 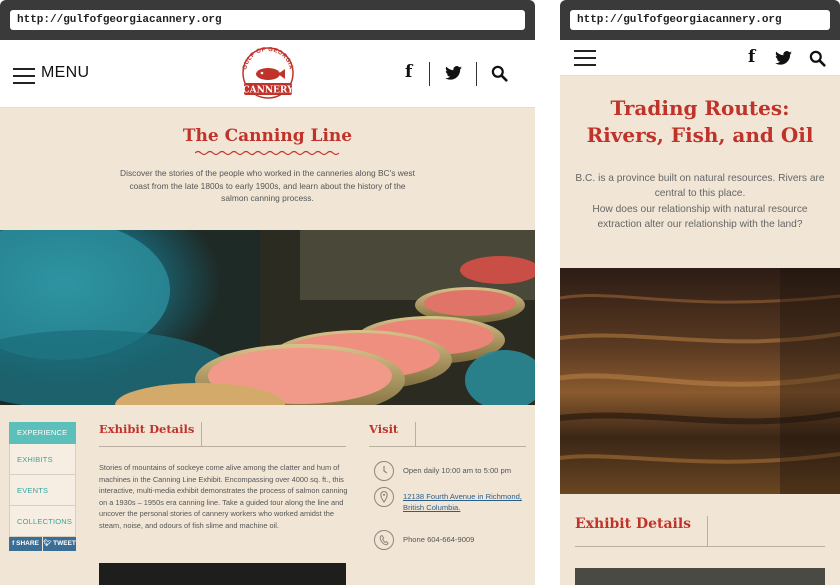 I want to click on location-pin-icon, so click(x=384, y=497).